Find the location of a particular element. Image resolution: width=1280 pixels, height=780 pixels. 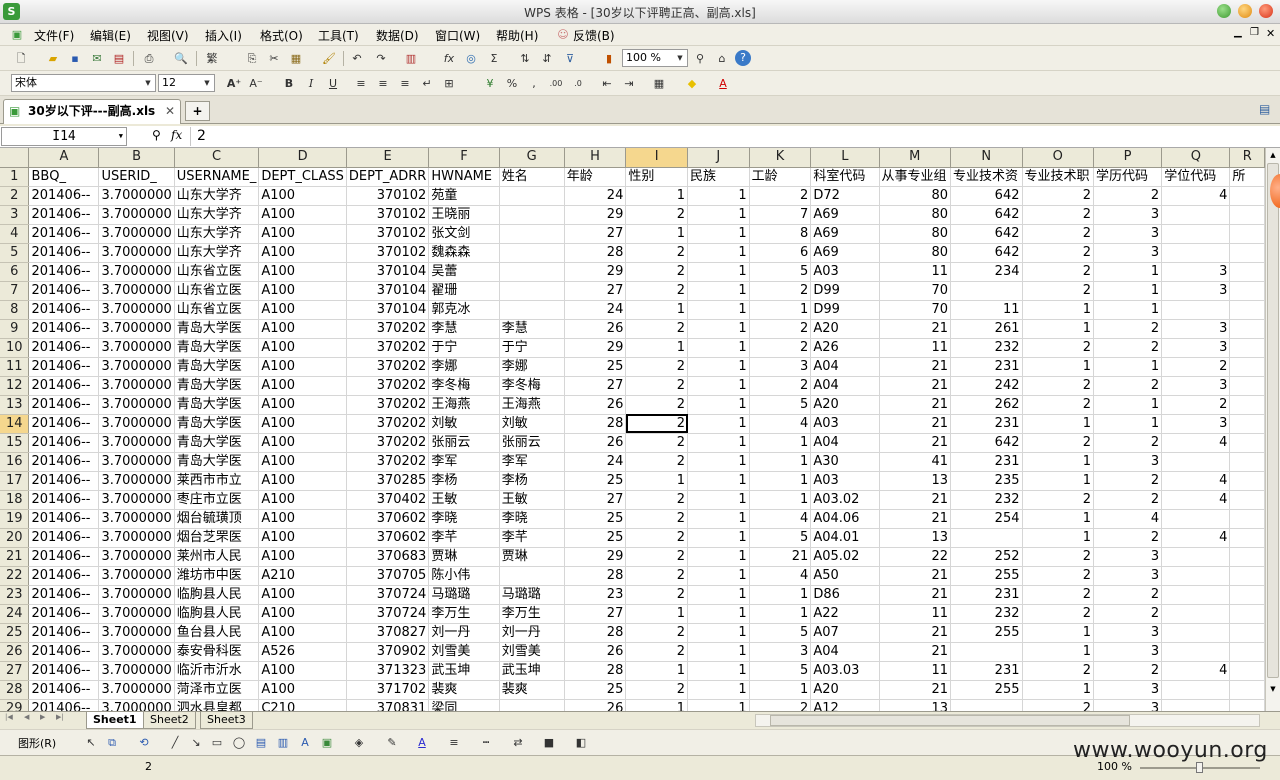

cell: 4 is located at coordinates (1196, 196).